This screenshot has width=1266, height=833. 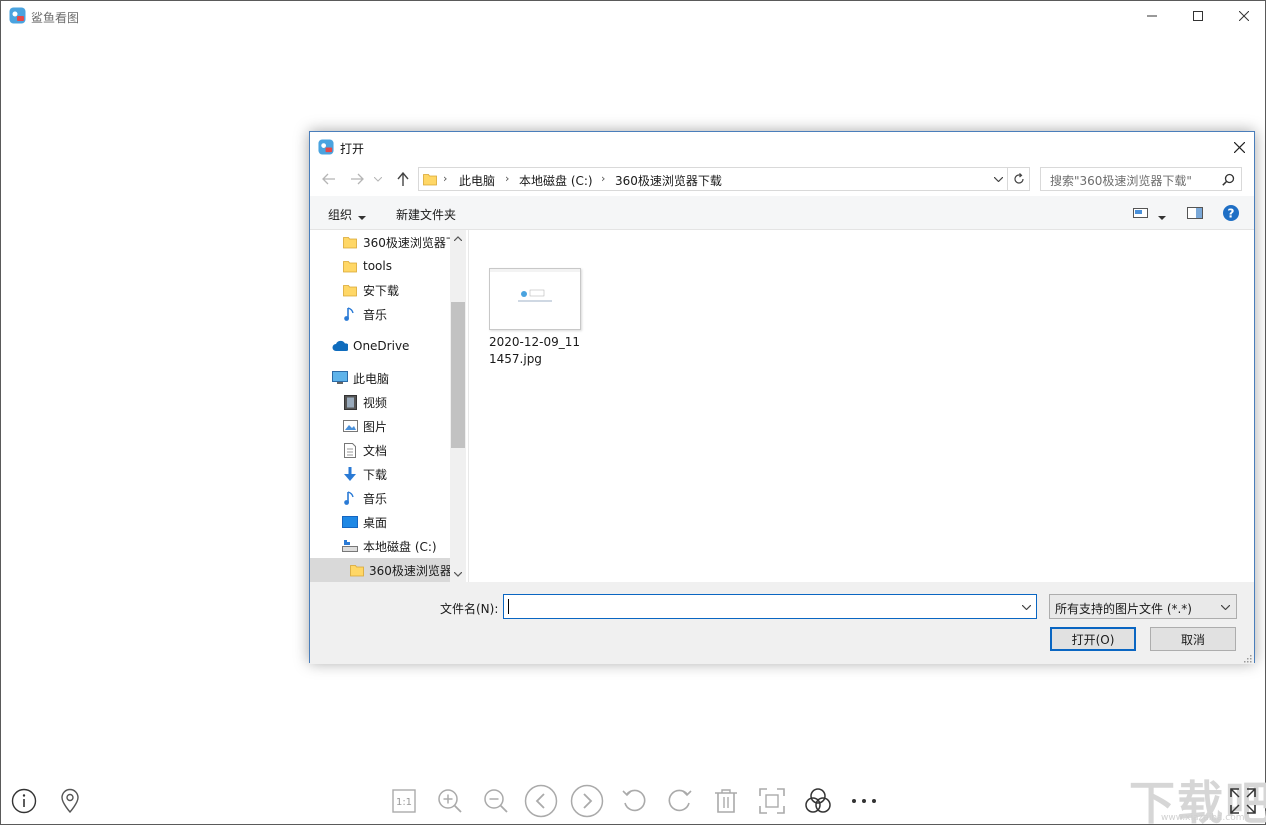 I want to click on arrow-right-icon, so click(x=357, y=179).